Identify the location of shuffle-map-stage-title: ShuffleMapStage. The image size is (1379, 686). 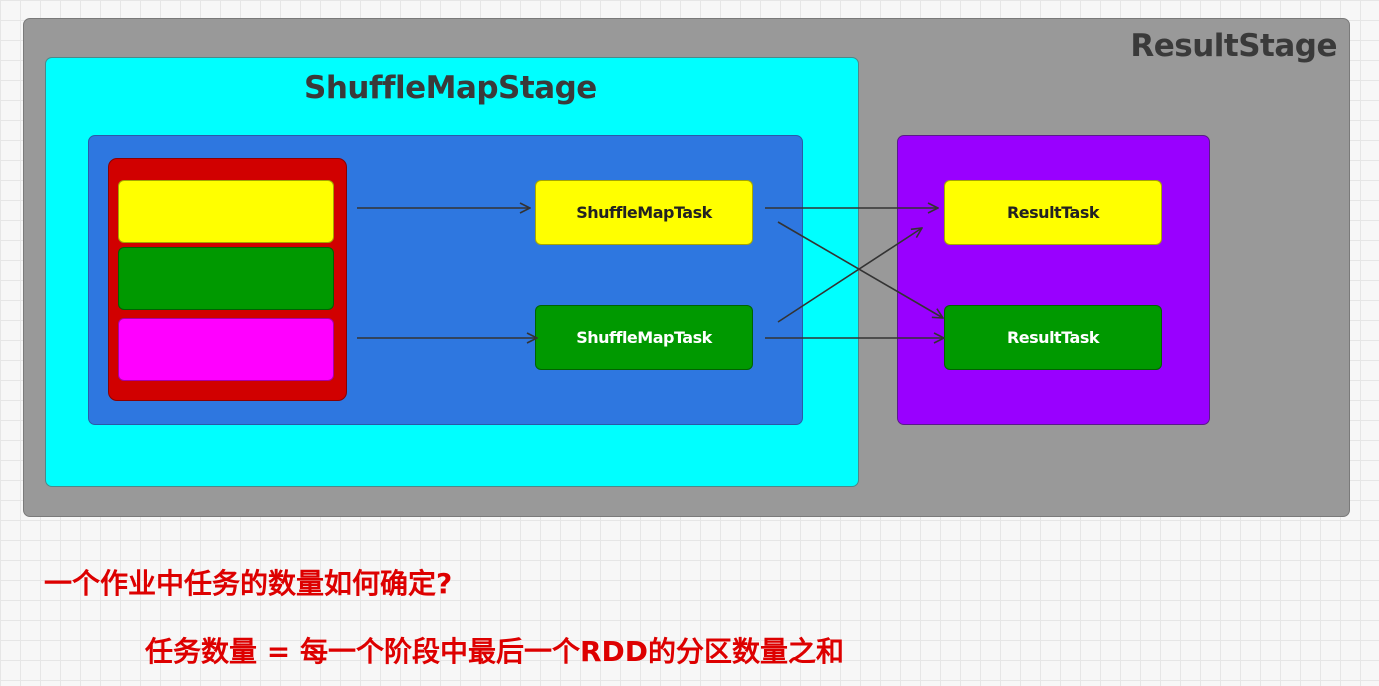
(450, 88).